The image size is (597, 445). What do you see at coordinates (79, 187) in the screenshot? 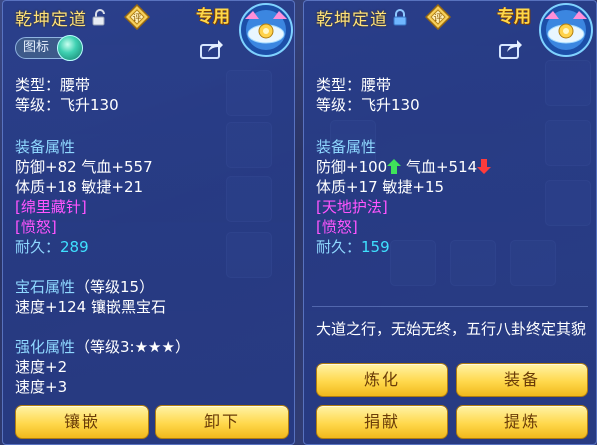
I see `equip-stats-2: 体质+18 敏捷+21` at bounding box center [79, 187].